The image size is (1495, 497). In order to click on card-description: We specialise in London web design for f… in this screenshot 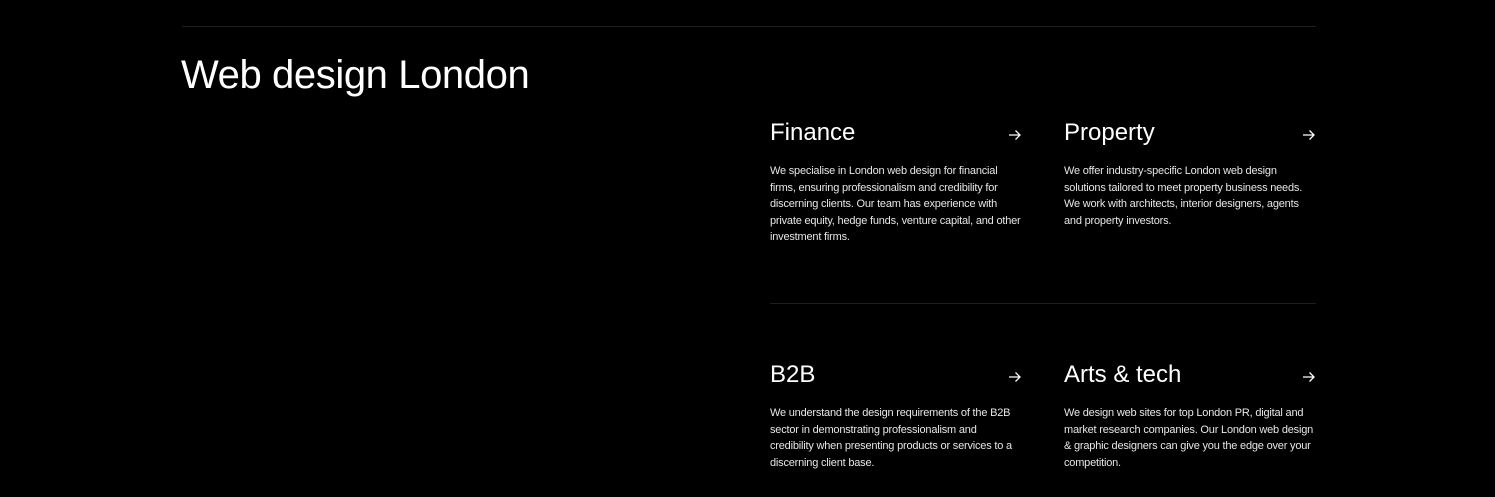, I will do `click(895, 204)`.